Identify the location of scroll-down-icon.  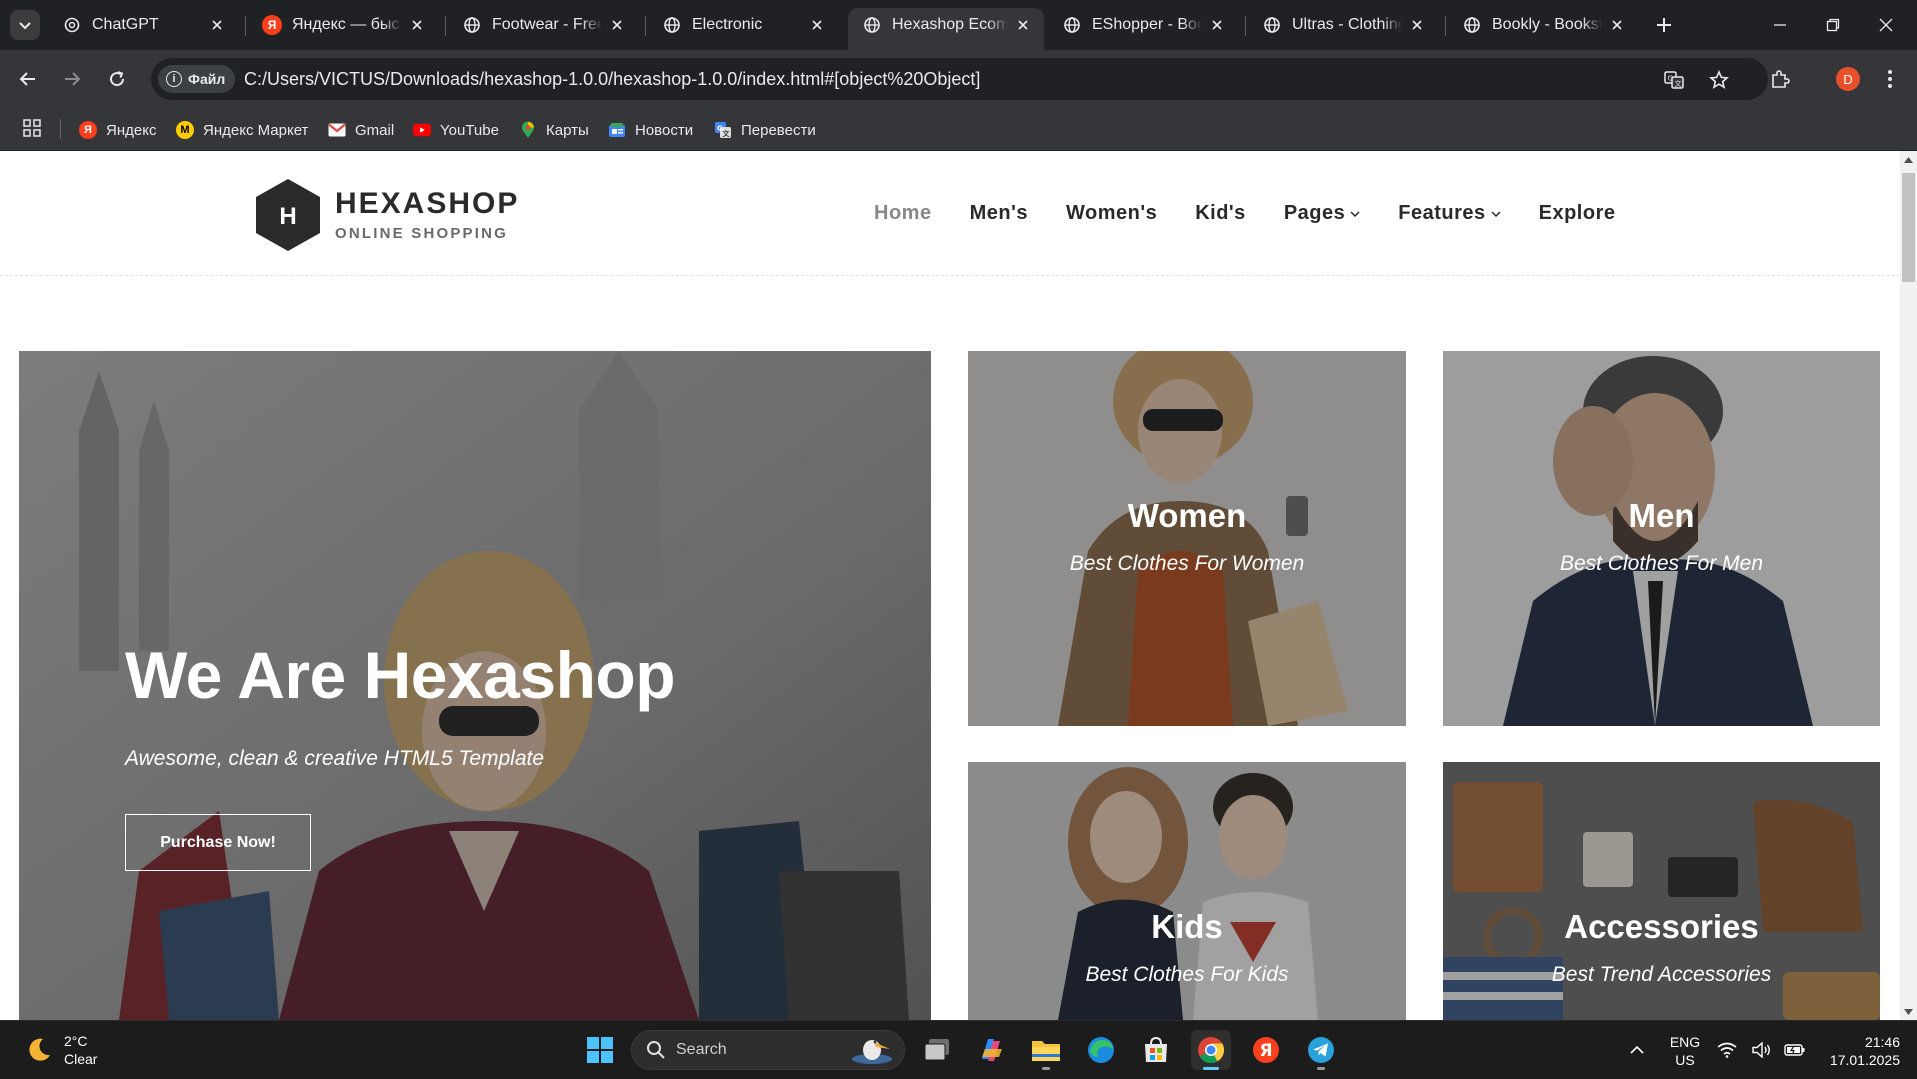
(1908, 1011).